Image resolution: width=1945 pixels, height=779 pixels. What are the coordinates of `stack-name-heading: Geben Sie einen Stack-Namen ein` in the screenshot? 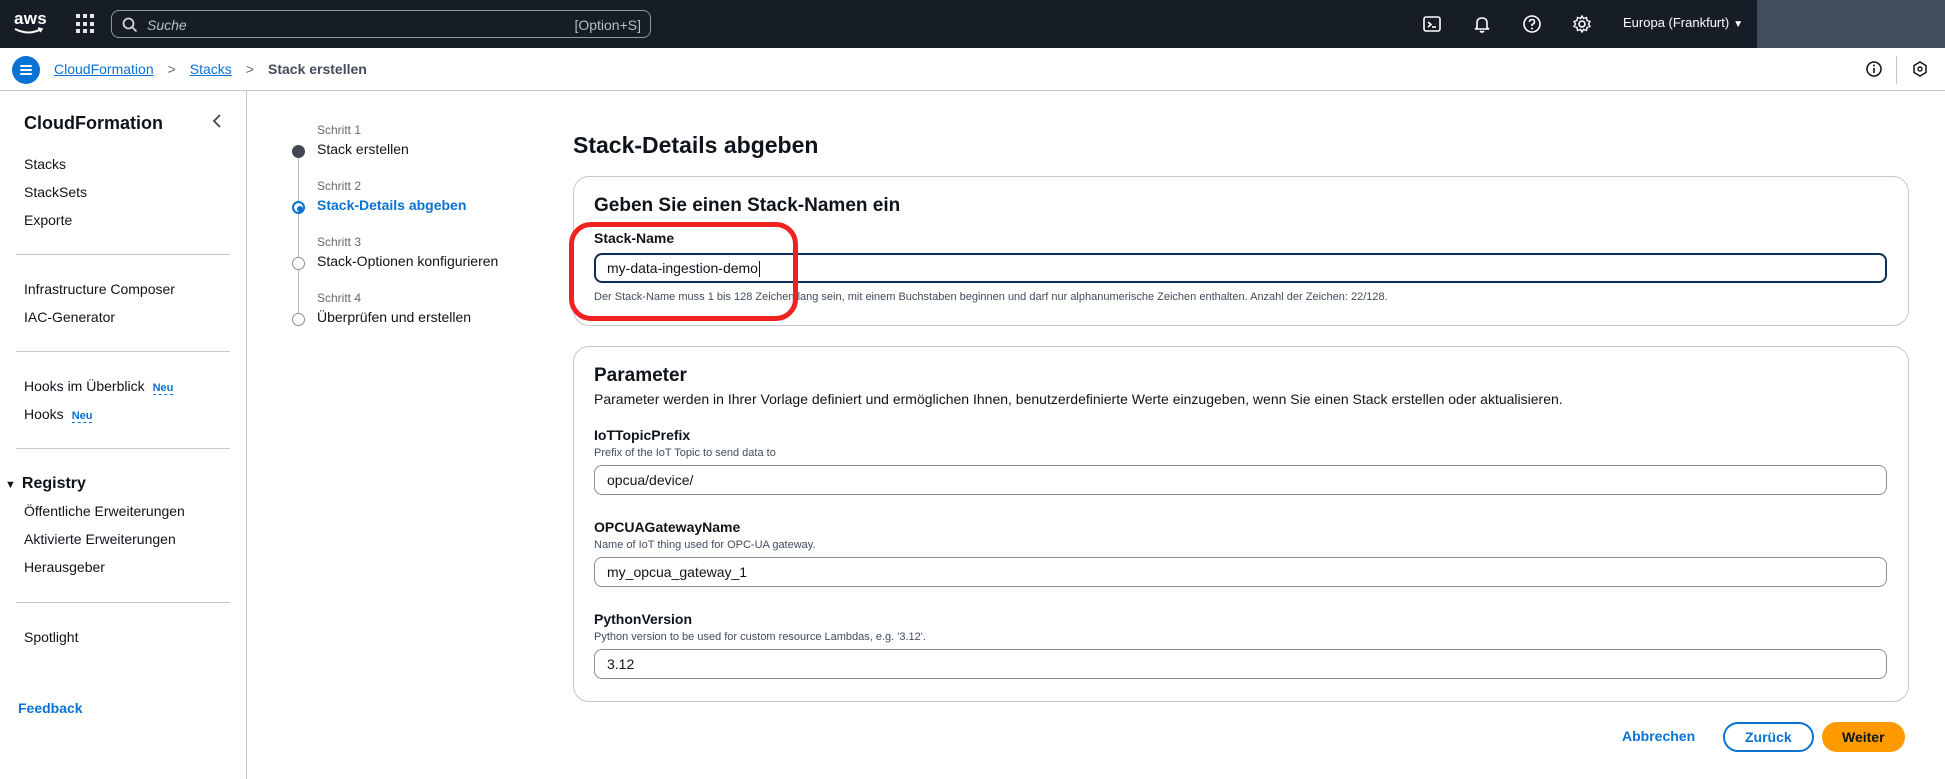 It's located at (747, 205).